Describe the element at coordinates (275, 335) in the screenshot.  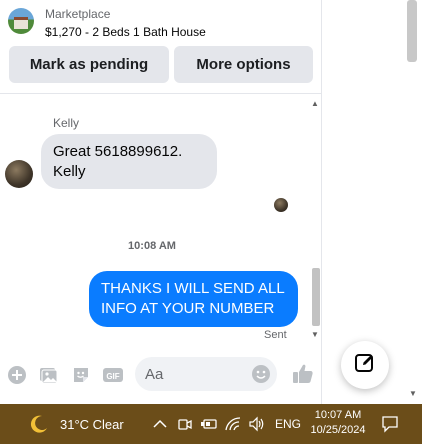
I see `message-status: Sent` at that location.